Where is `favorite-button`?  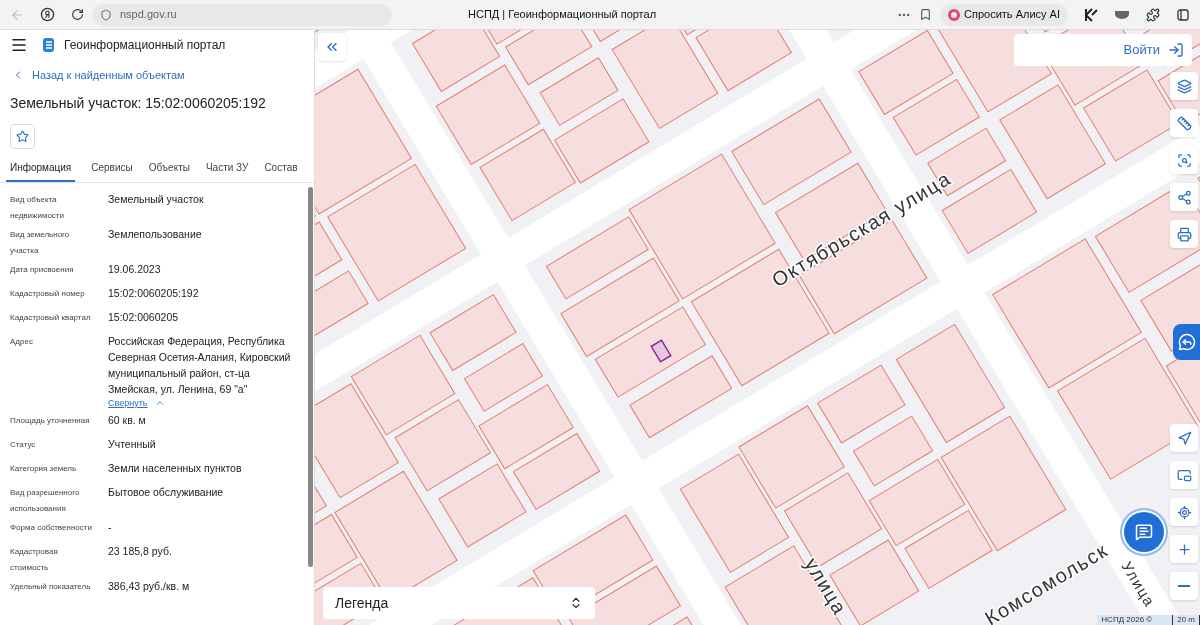
favorite-button is located at coordinates (22, 136).